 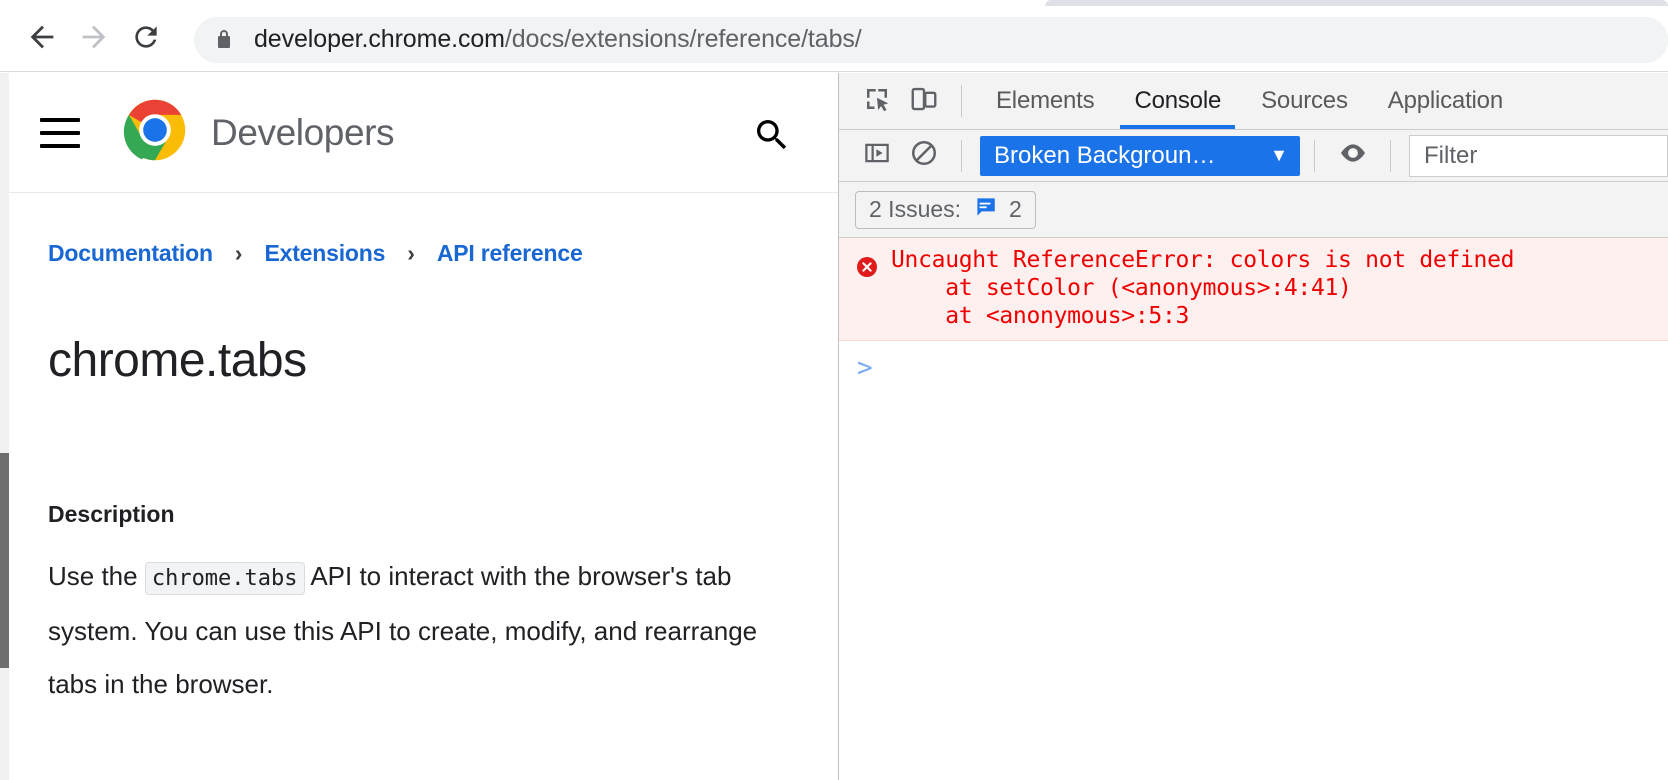 I want to click on issues-chip: 2 Issues: 2, so click(x=945, y=209).